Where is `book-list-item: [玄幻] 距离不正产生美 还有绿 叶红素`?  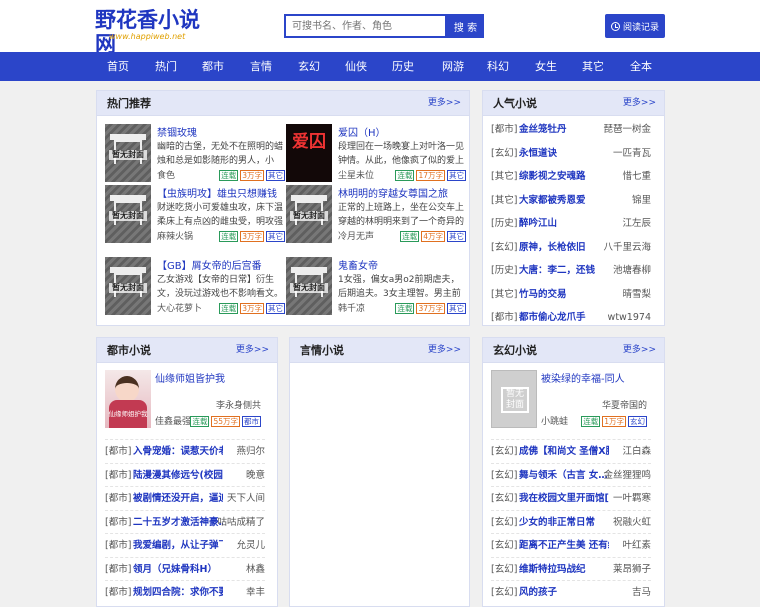 book-list-item: [玄幻] 距离不正产生美 还有绿 叶红素 is located at coordinates (571, 544).